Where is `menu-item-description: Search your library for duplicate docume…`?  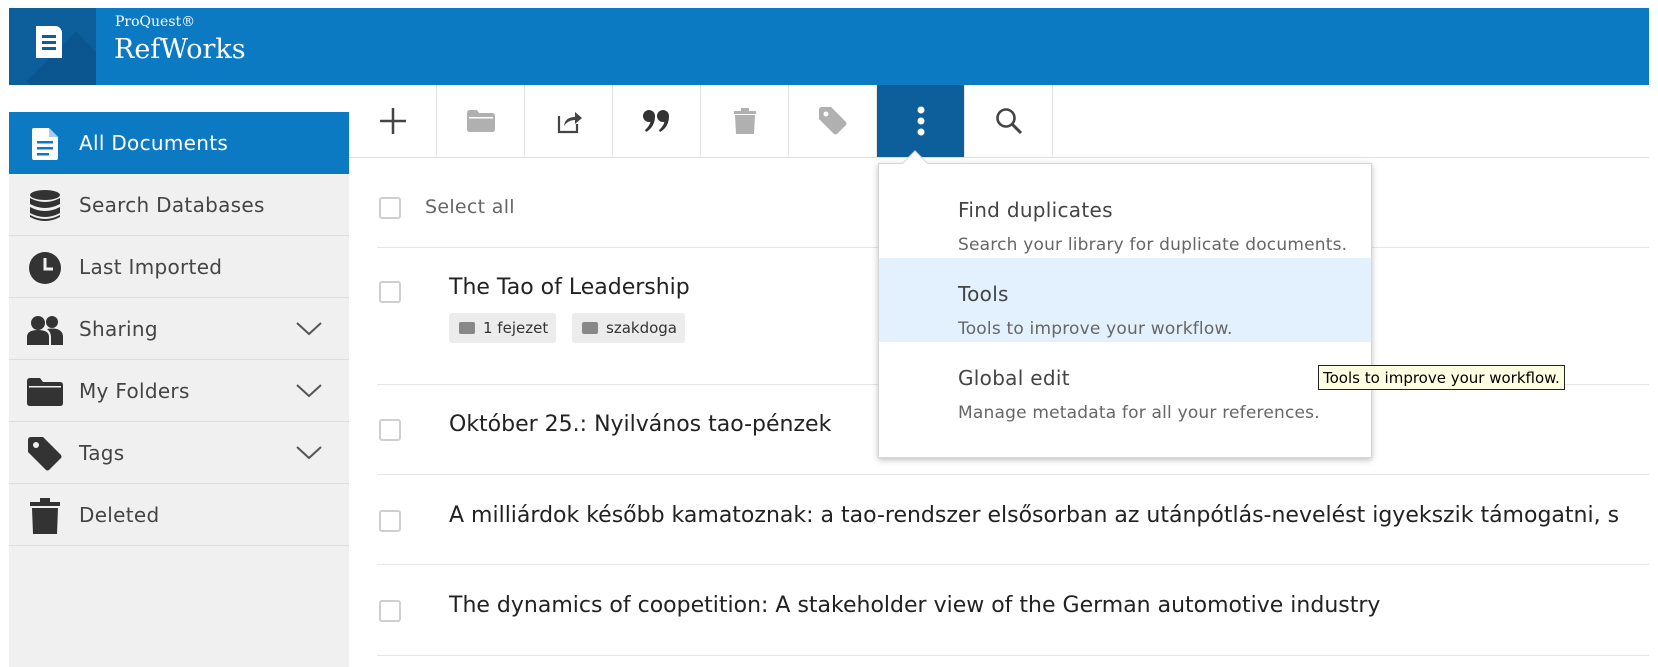 menu-item-description: Search your library for duplicate docume… is located at coordinates (1153, 245).